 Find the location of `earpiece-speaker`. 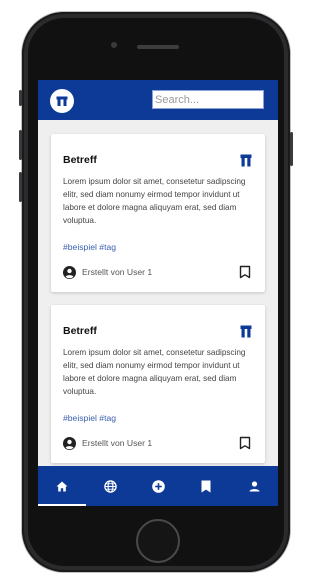

earpiece-speaker is located at coordinates (158, 47).